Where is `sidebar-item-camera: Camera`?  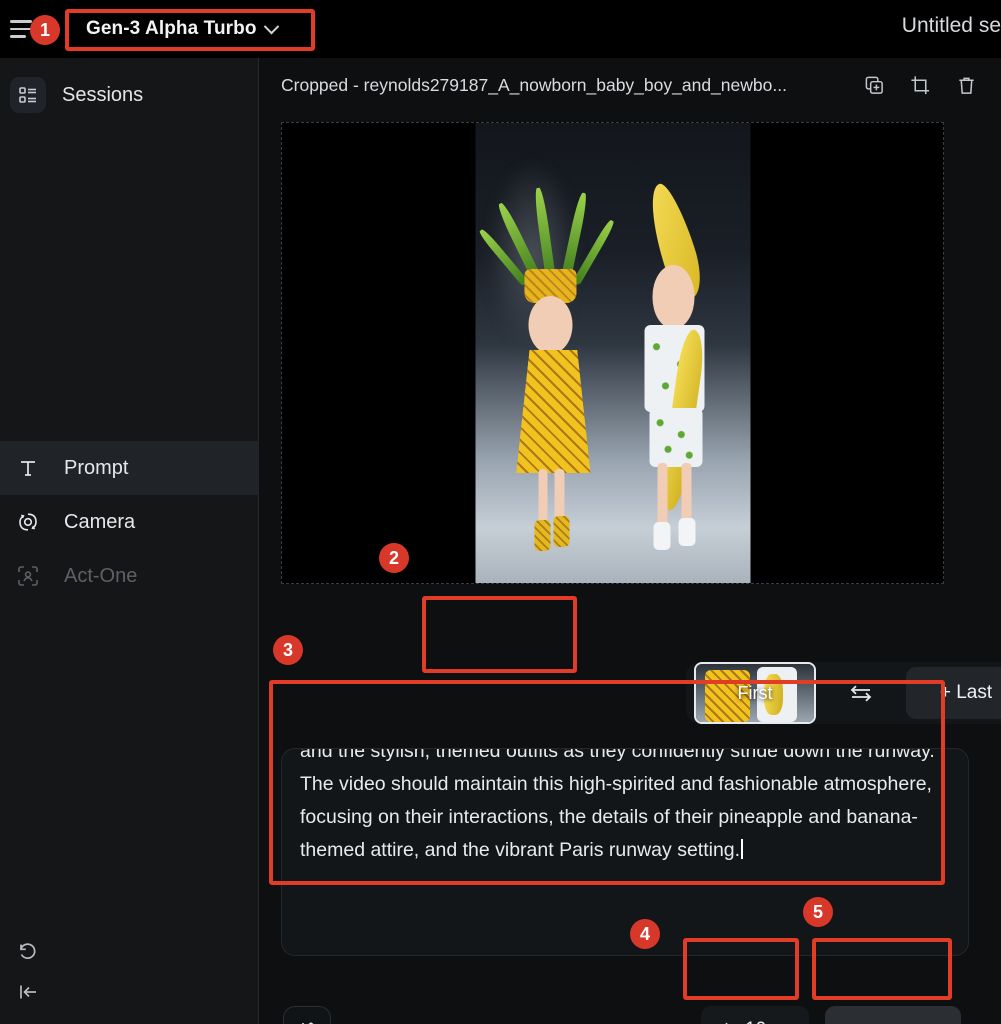
sidebar-item-camera: Camera is located at coordinates (129, 522).